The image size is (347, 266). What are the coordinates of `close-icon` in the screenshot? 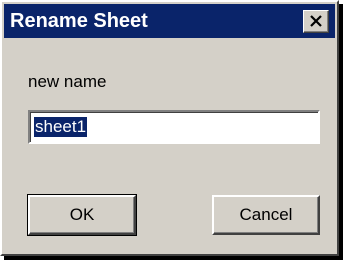 It's located at (316, 21).